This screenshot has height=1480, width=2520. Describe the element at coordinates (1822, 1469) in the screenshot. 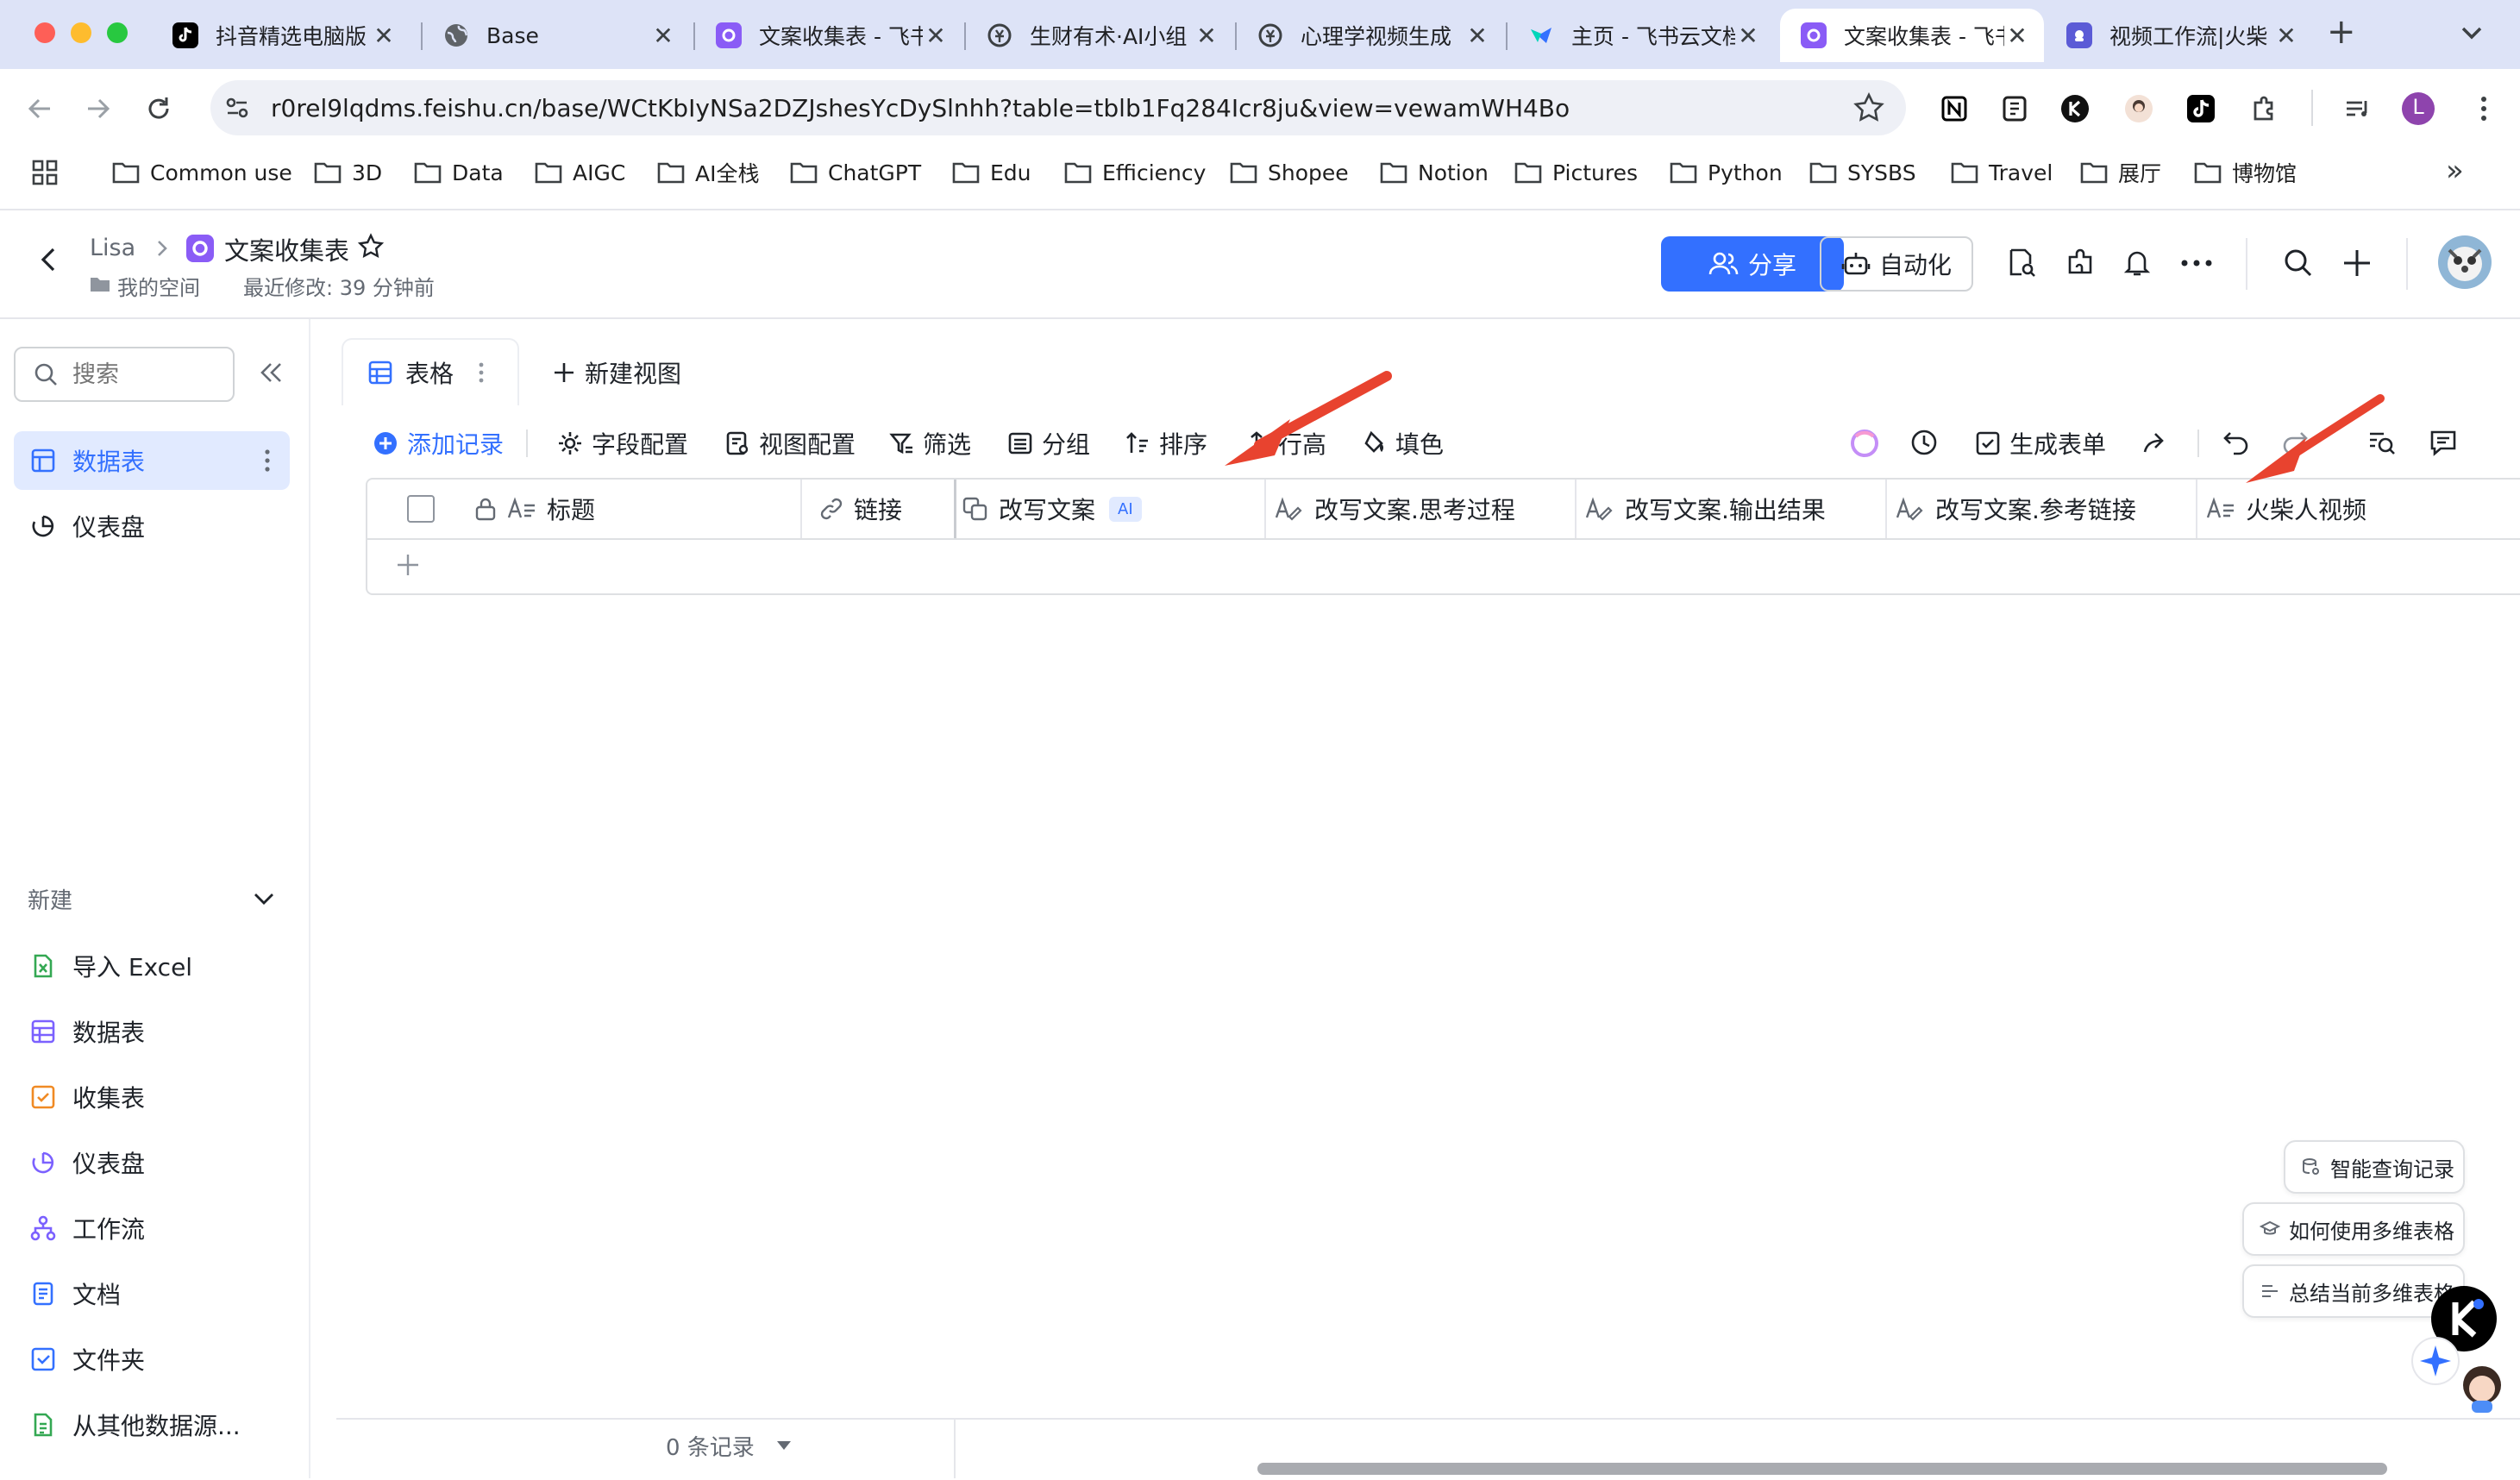

I see `horizontal-scrollbar` at that location.